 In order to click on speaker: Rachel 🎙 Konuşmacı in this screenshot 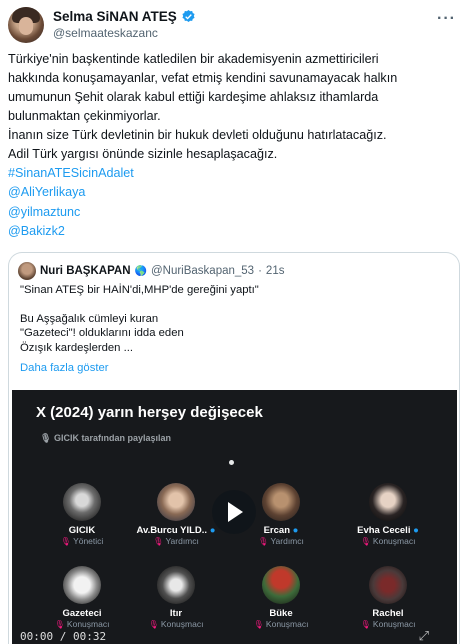, I will do `click(388, 597)`.